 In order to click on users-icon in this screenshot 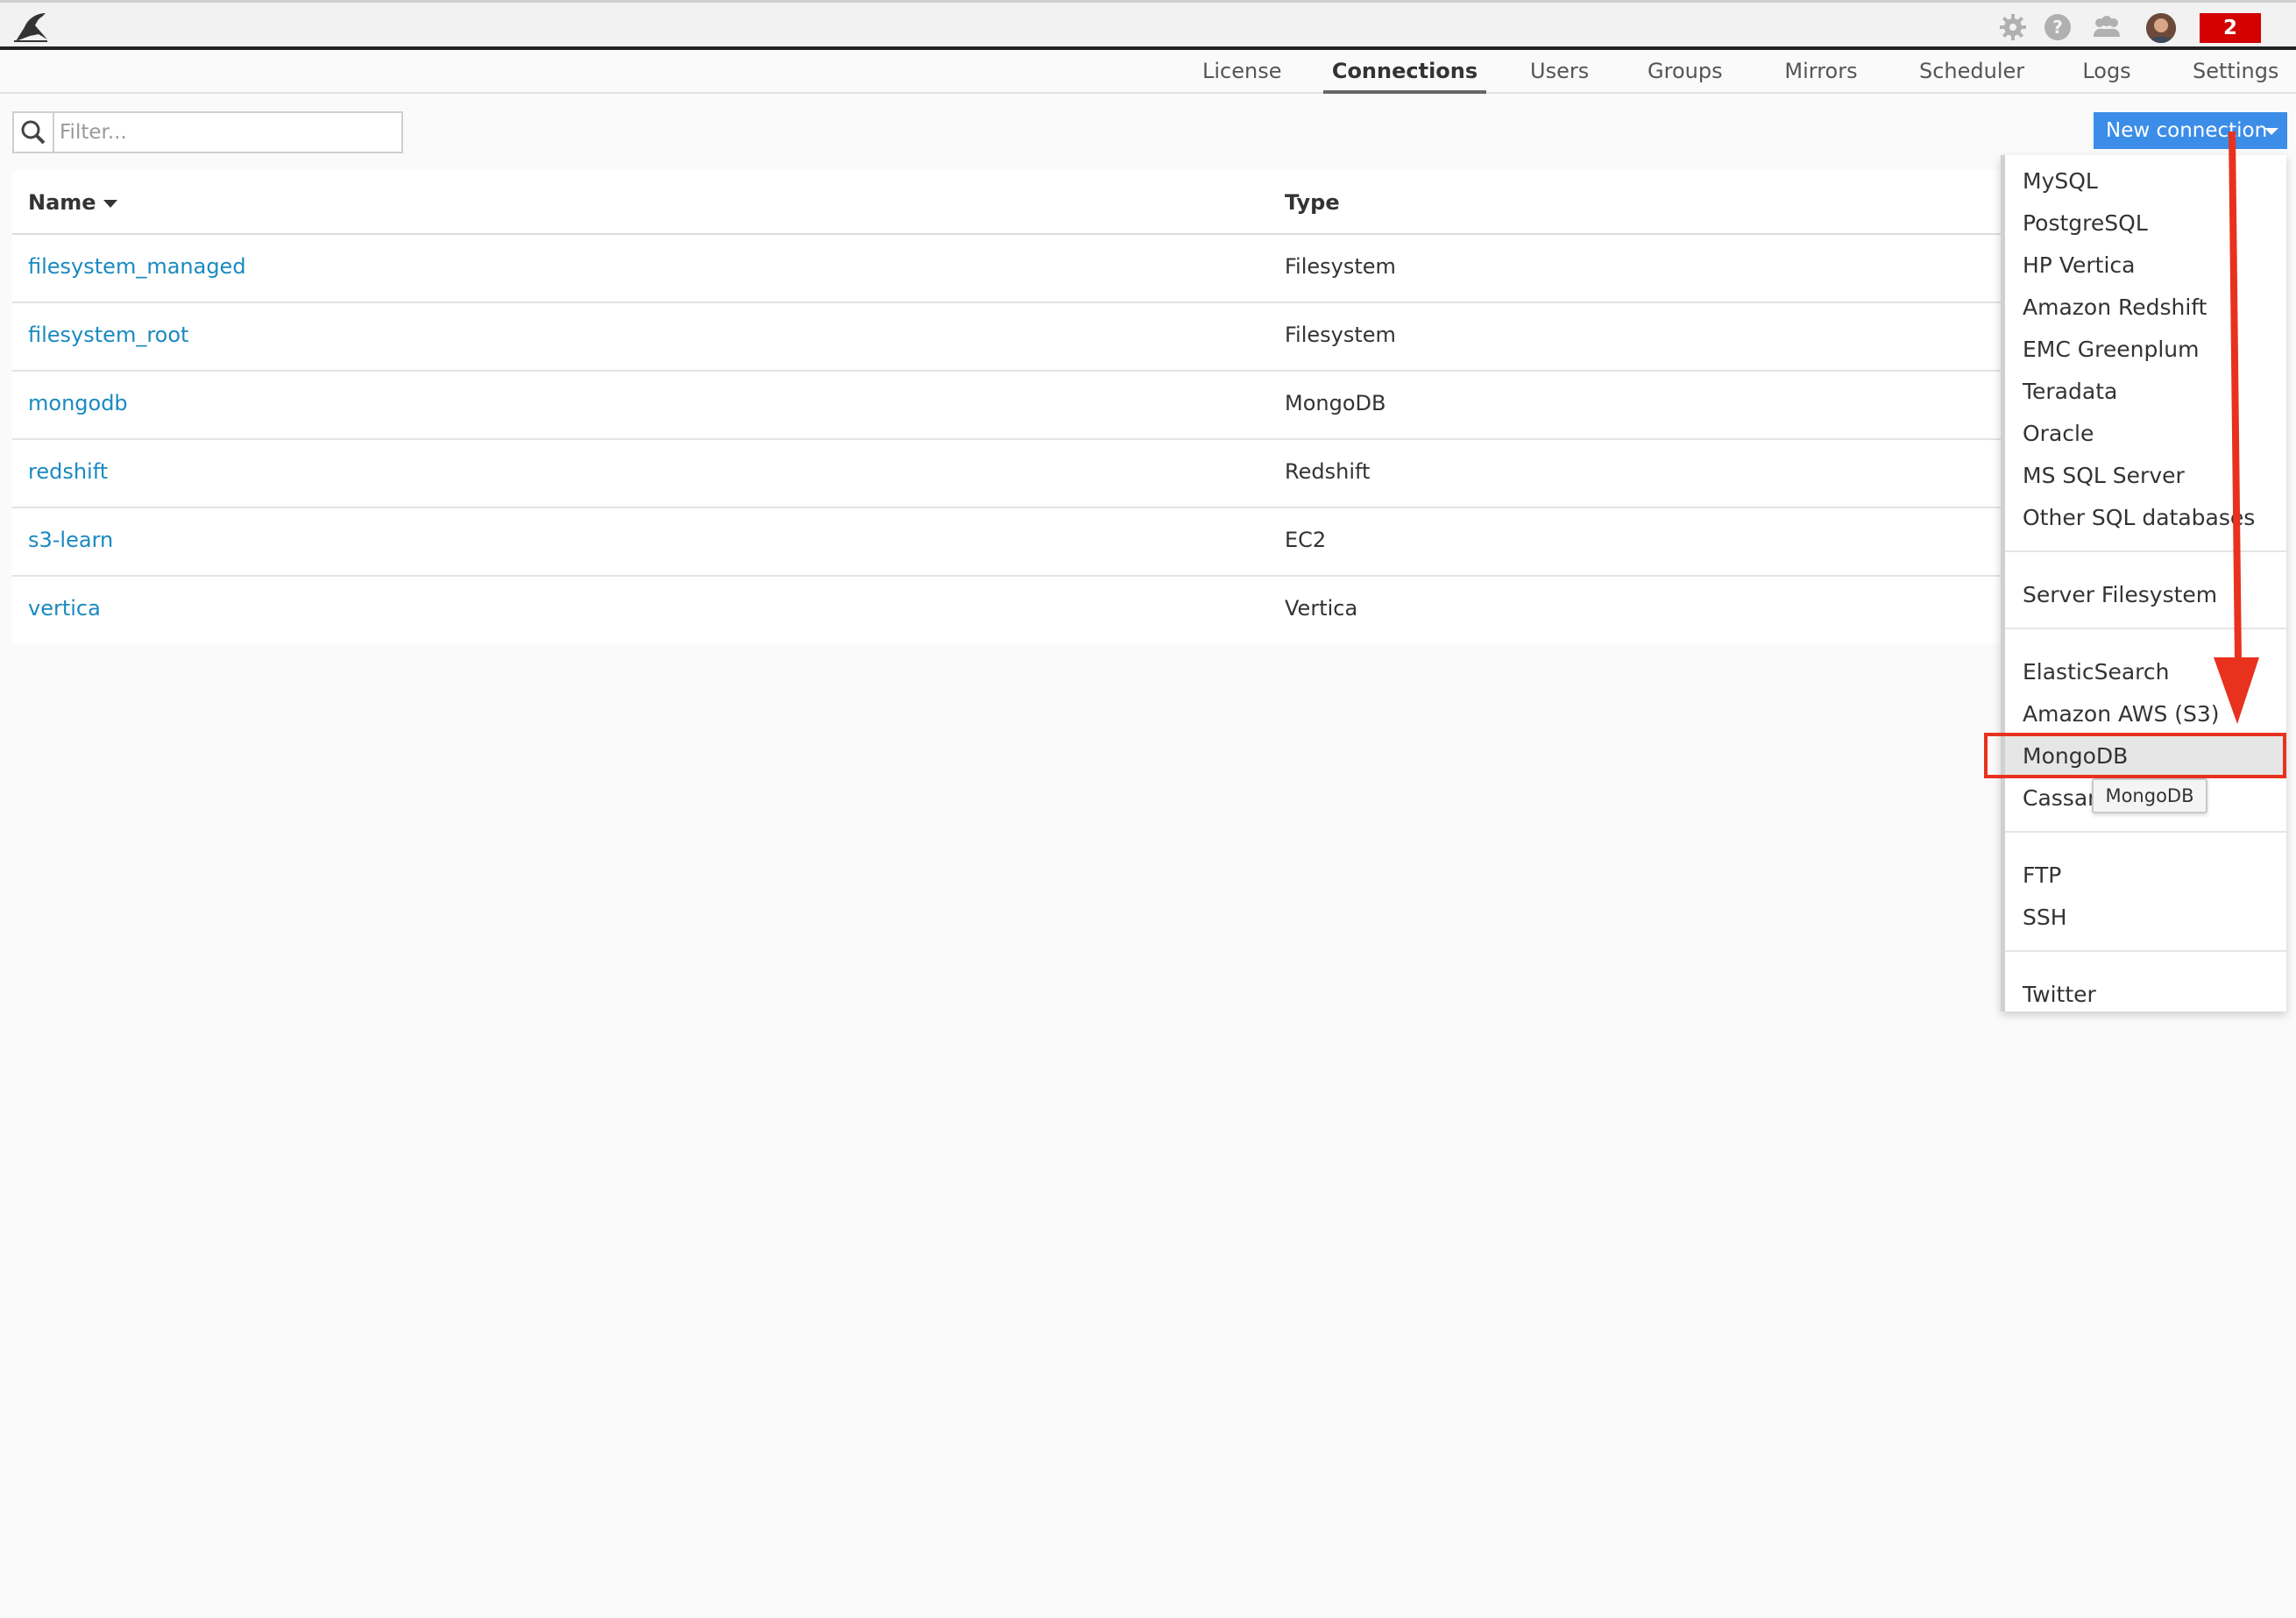, I will do `click(2107, 27)`.